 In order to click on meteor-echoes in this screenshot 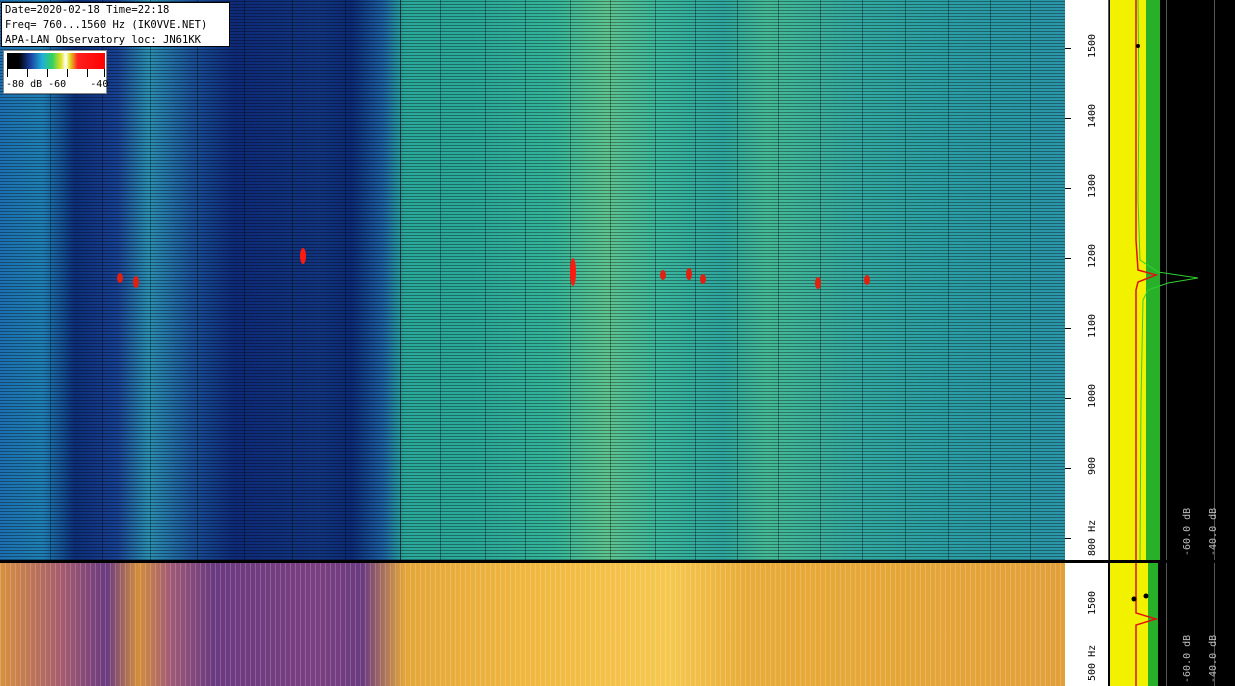, I will do `click(493, 268)`.